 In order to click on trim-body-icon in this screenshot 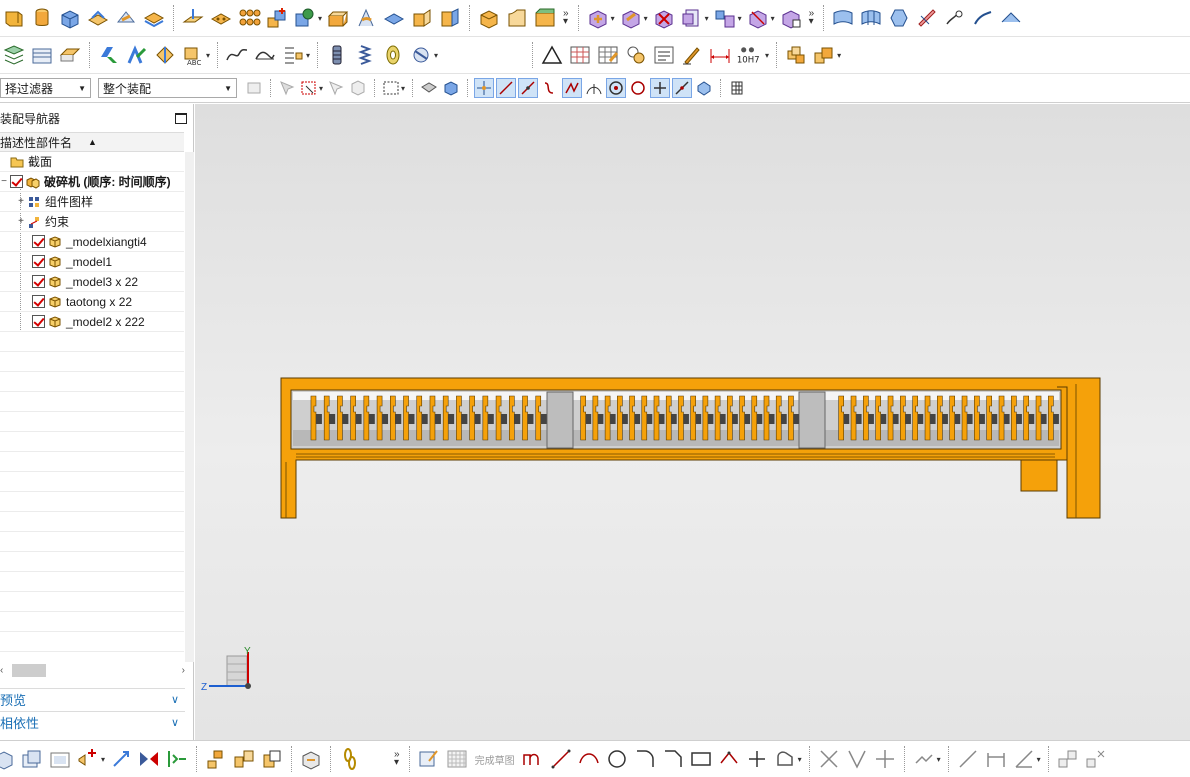, I will do `click(489, 18)`.